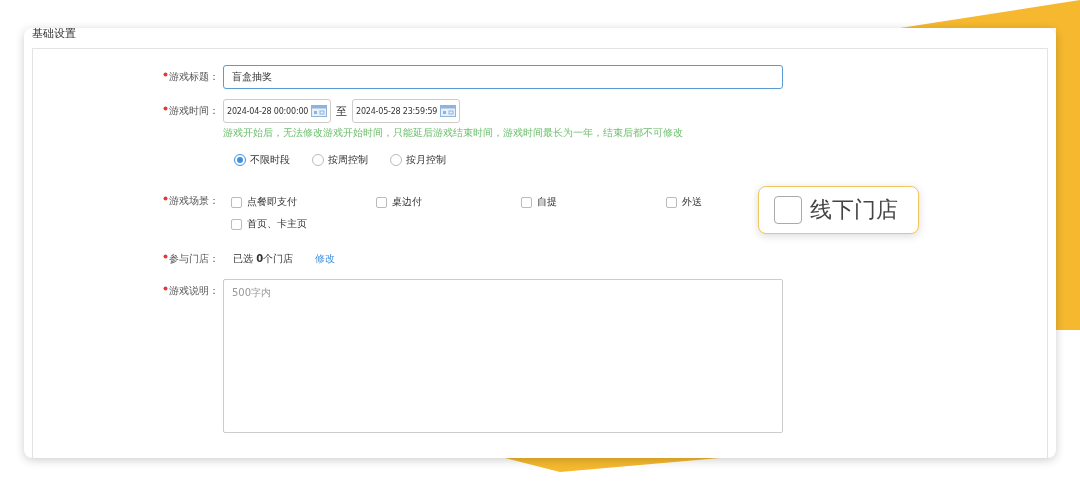 The height and width of the screenshot is (482, 1080). Describe the element at coordinates (272, 202) in the screenshot. I see `checkbox-label: 点餐即支付` at that location.